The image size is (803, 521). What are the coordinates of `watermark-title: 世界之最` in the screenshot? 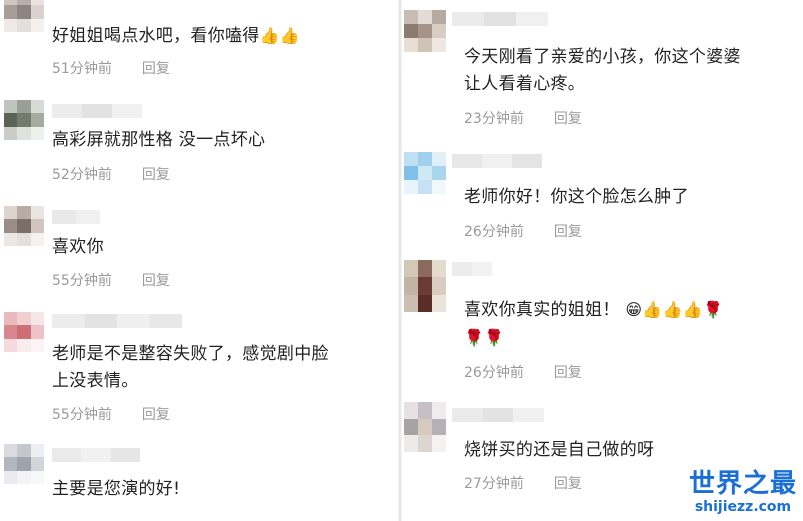 It's located at (742, 484).